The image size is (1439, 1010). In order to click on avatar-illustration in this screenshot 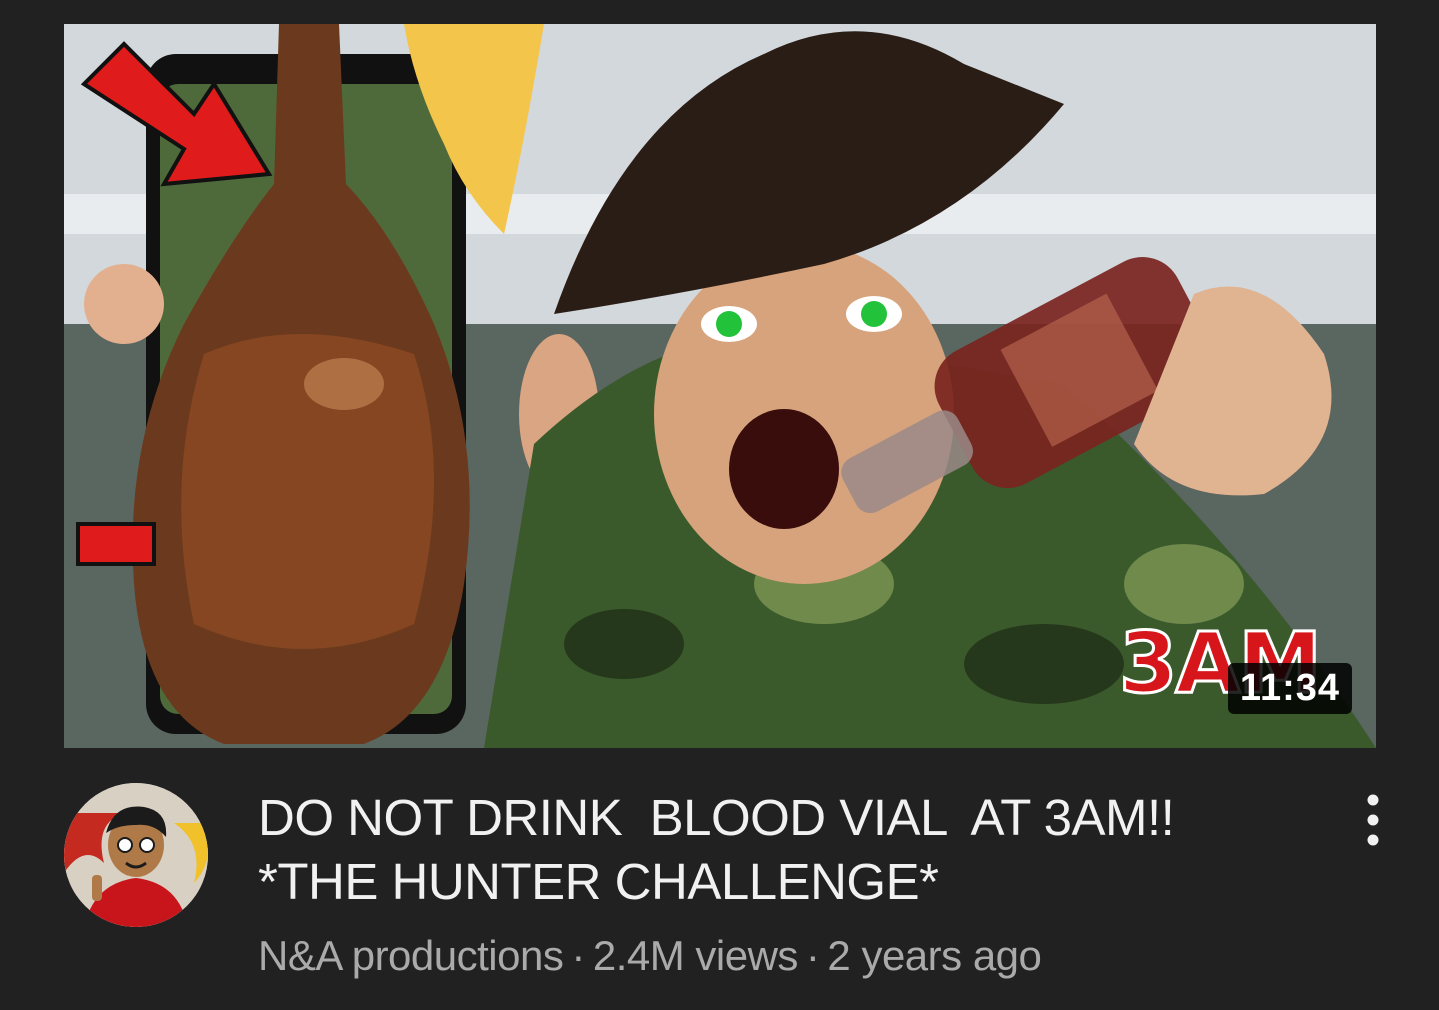, I will do `click(136, 855)`.